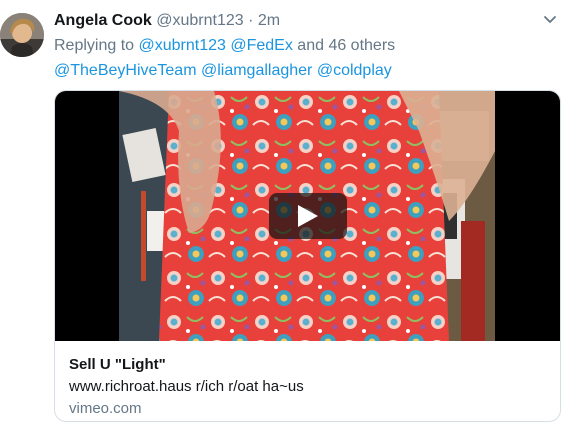 This screenshot has height=422, width=563. I want to click on tweet-header: Angela Cook @xubrnt123 · 2m, so click(167, 21).